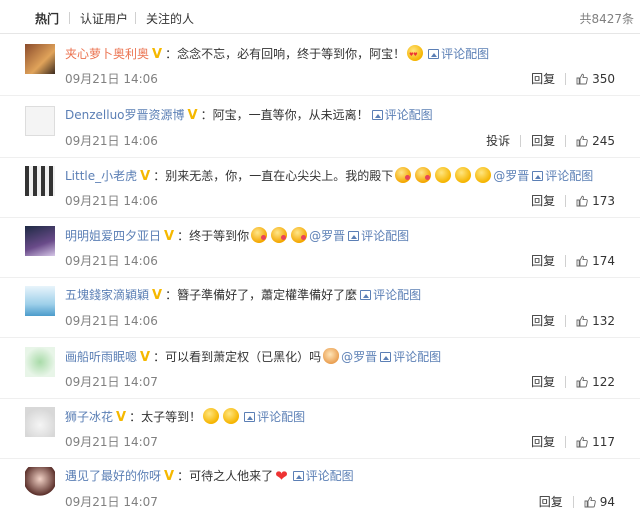 Image resolution: width=640 pixels, height=511 pixels. Describe the element at coordinates (107, 295) in the screenshot. I see `username-link: 五塊錢家滴穎穎` at that location.